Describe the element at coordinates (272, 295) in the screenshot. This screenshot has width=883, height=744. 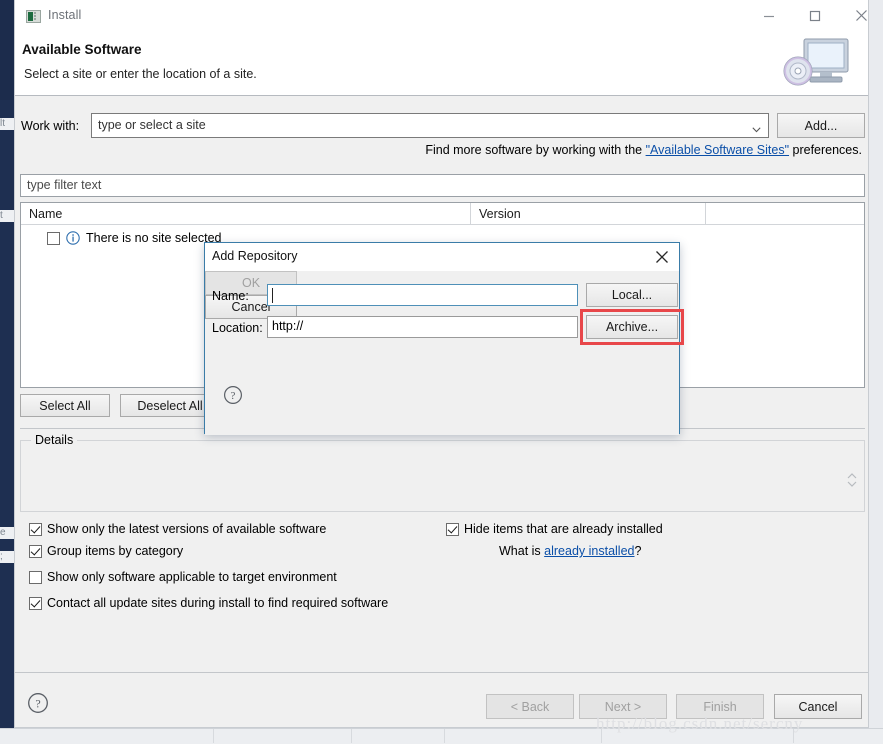
I see `text-caret` at that location.